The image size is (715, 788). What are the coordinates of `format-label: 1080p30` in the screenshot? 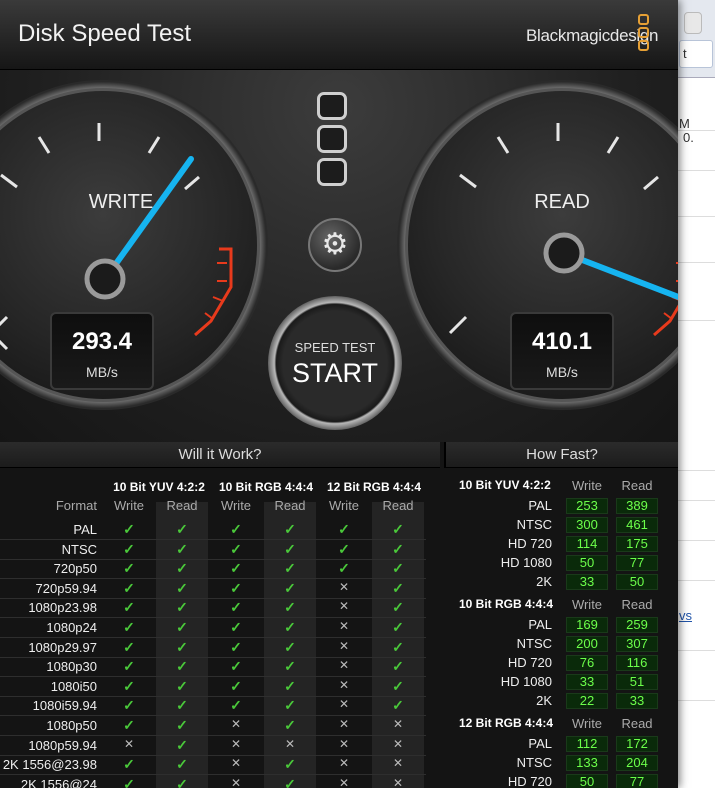 It's located at (71, 667).